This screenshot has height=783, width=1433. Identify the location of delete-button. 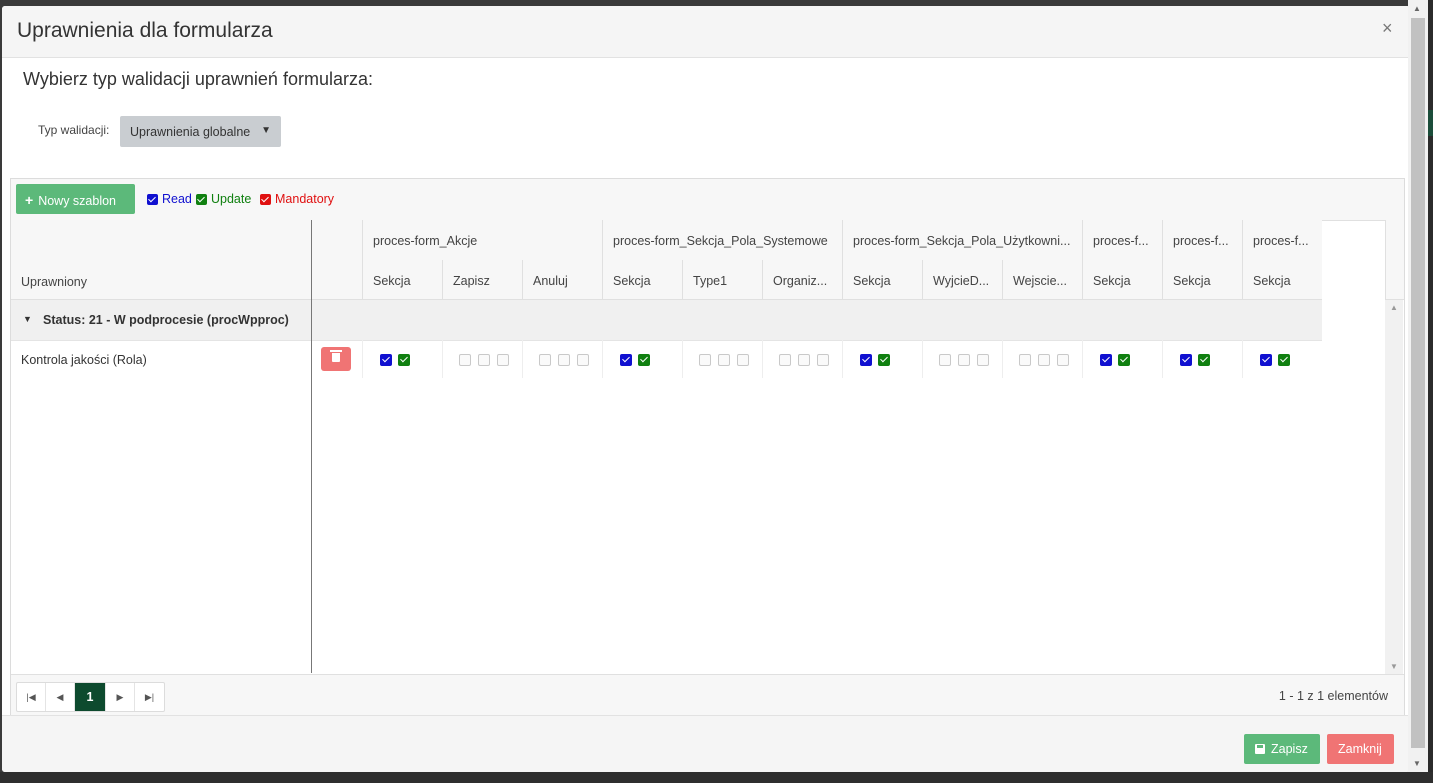
(336, 359).